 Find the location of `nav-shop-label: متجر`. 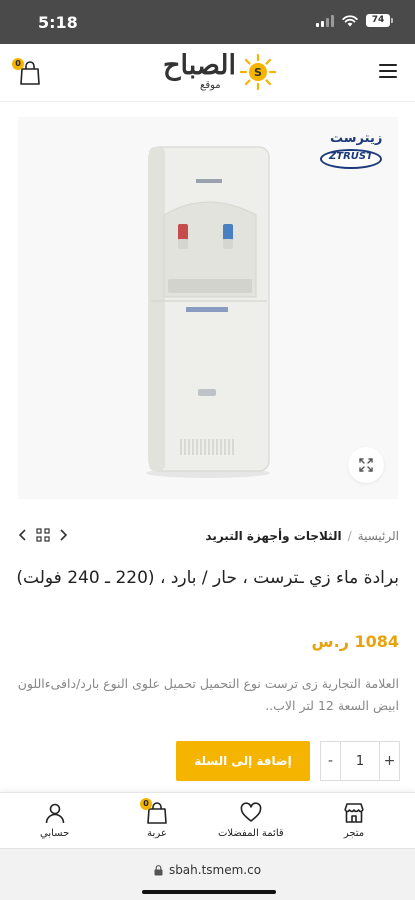

nav-shop-label: متجر is located at coordinates (354, 833).